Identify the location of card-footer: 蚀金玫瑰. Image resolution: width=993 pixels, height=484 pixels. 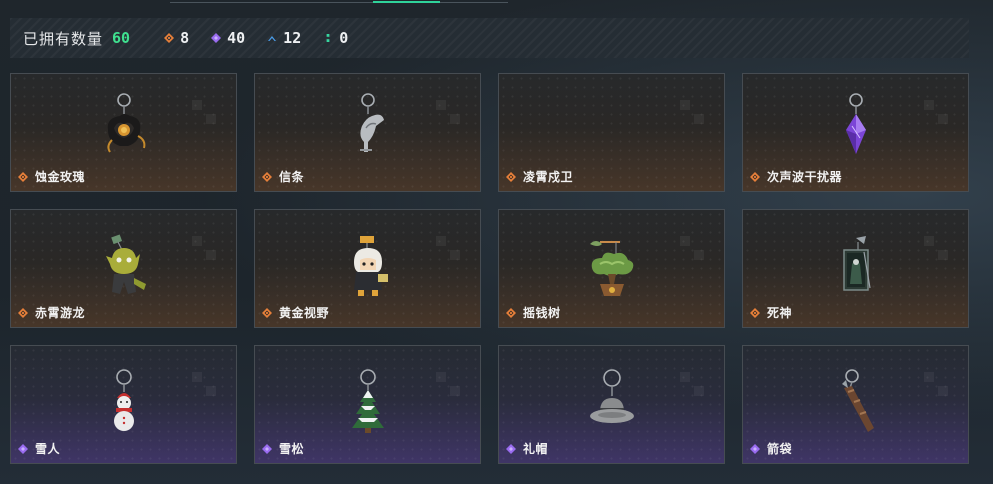
(51, 176).